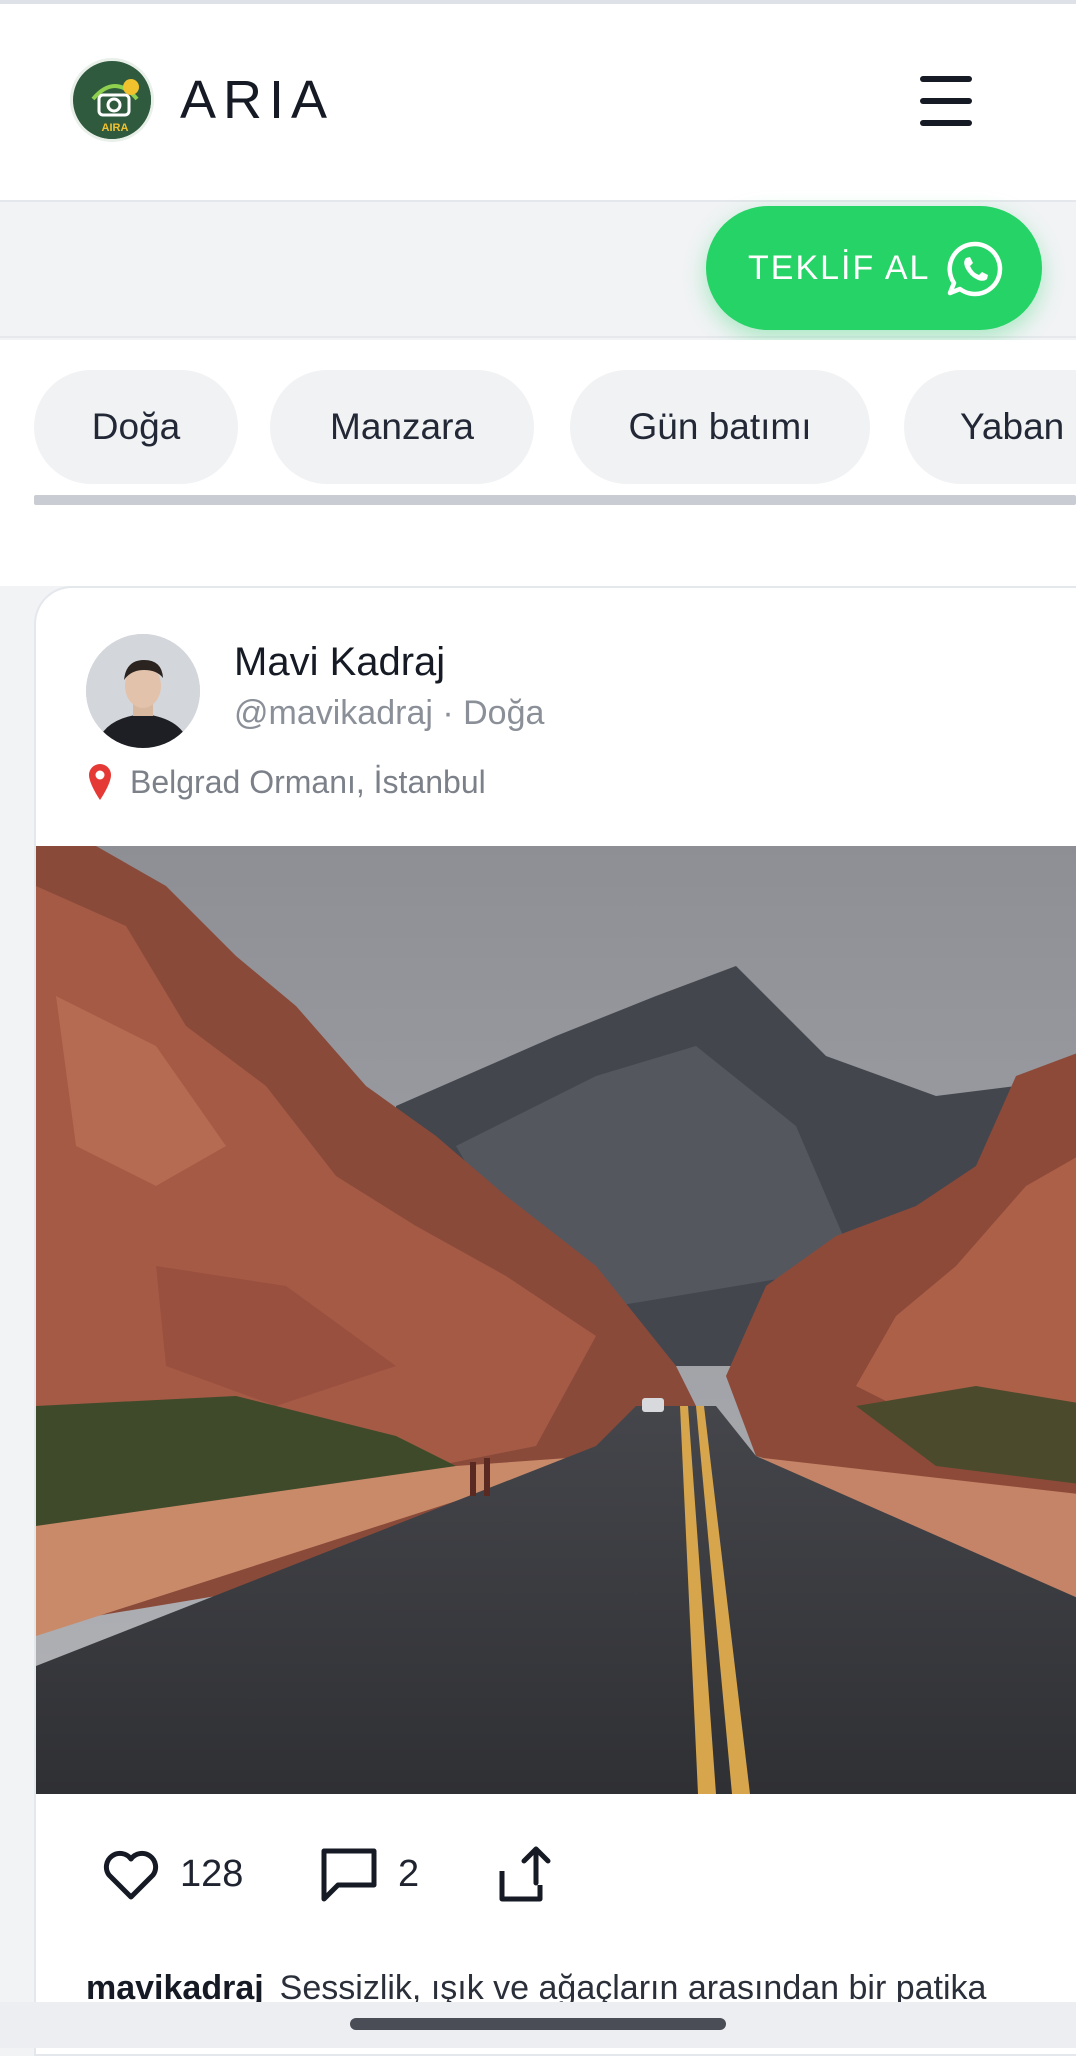 This screenshot has height=2056, width=1076. I want to click on comment-button: 2, so click(368, 1874).